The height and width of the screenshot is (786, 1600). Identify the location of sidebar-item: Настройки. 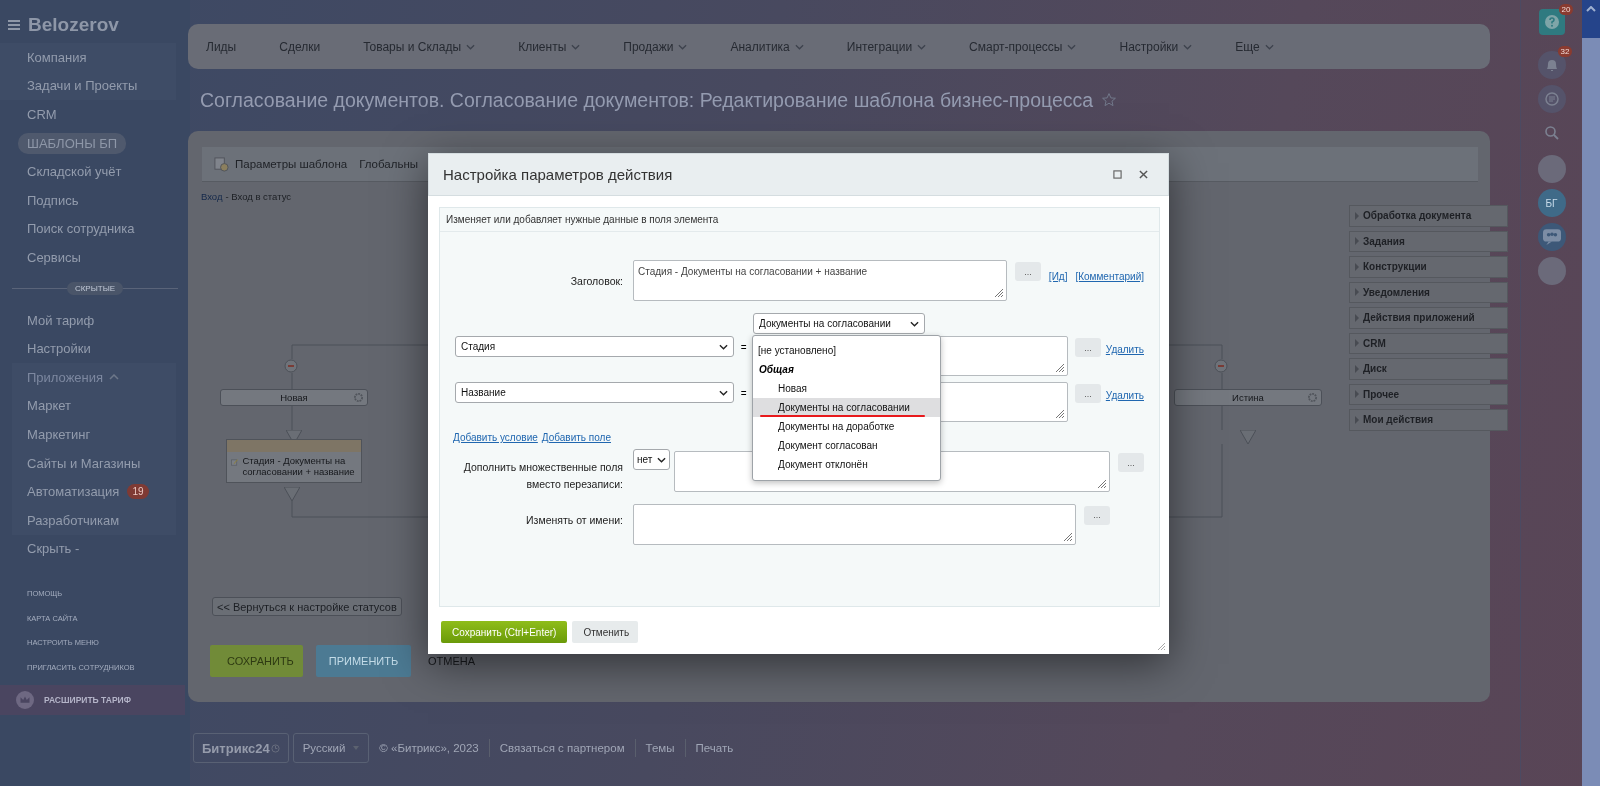
(59, 349).